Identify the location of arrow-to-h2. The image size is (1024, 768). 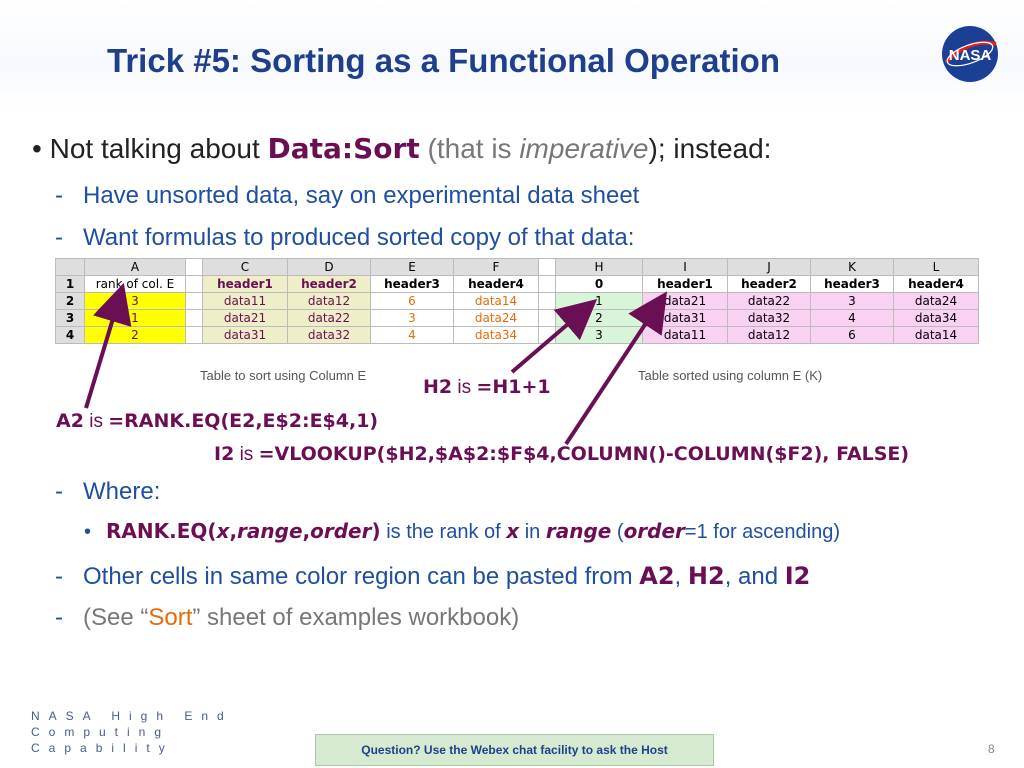
(554, 336).